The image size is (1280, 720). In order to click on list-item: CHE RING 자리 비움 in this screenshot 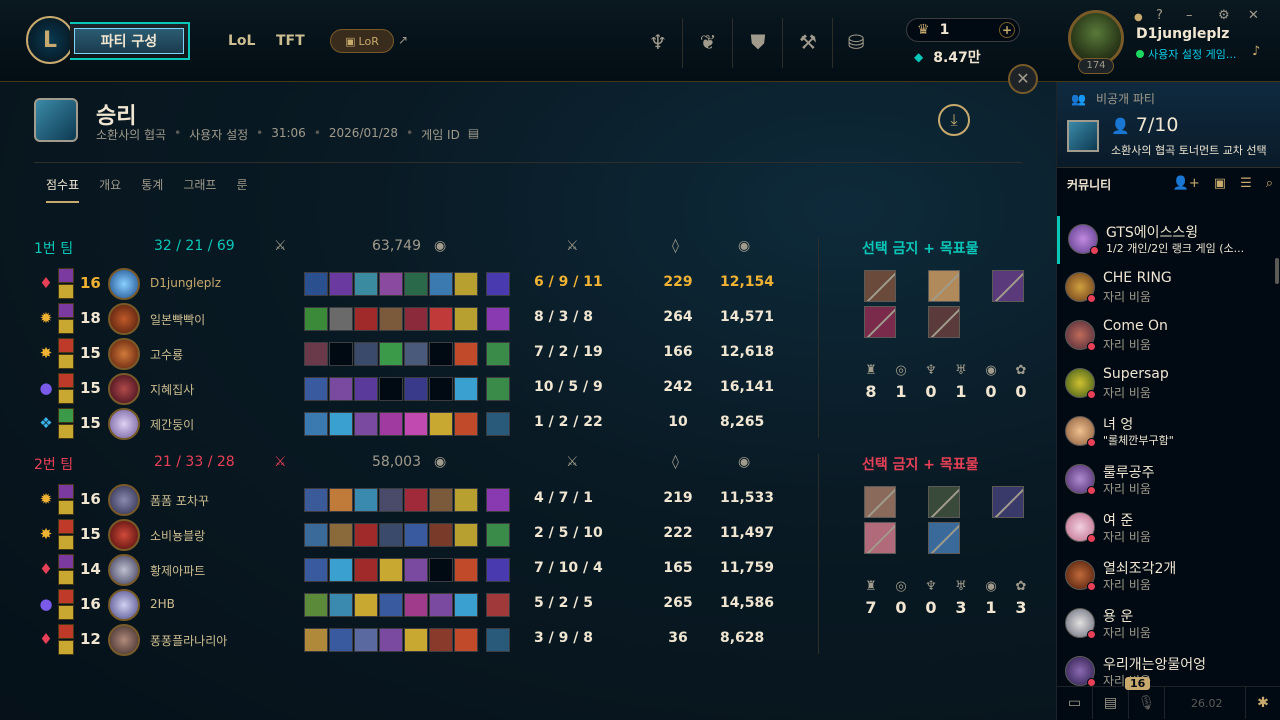, I will do `click(1166, 288)`.